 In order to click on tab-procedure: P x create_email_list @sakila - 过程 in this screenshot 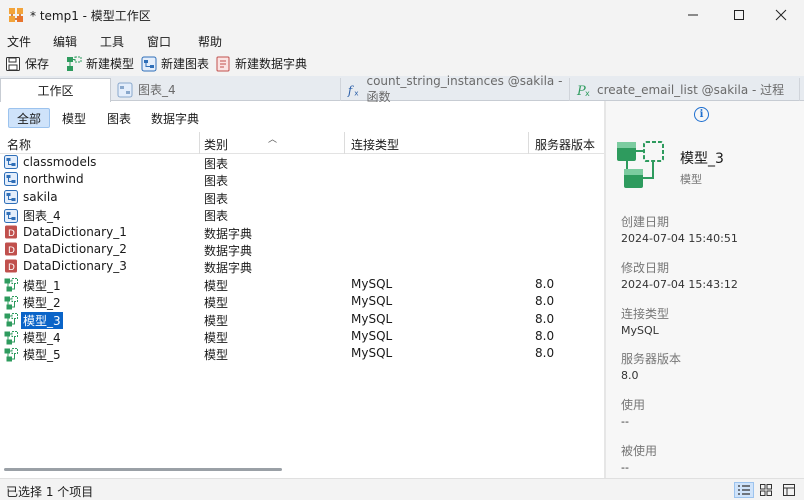, I will do `click(685, 89)`.